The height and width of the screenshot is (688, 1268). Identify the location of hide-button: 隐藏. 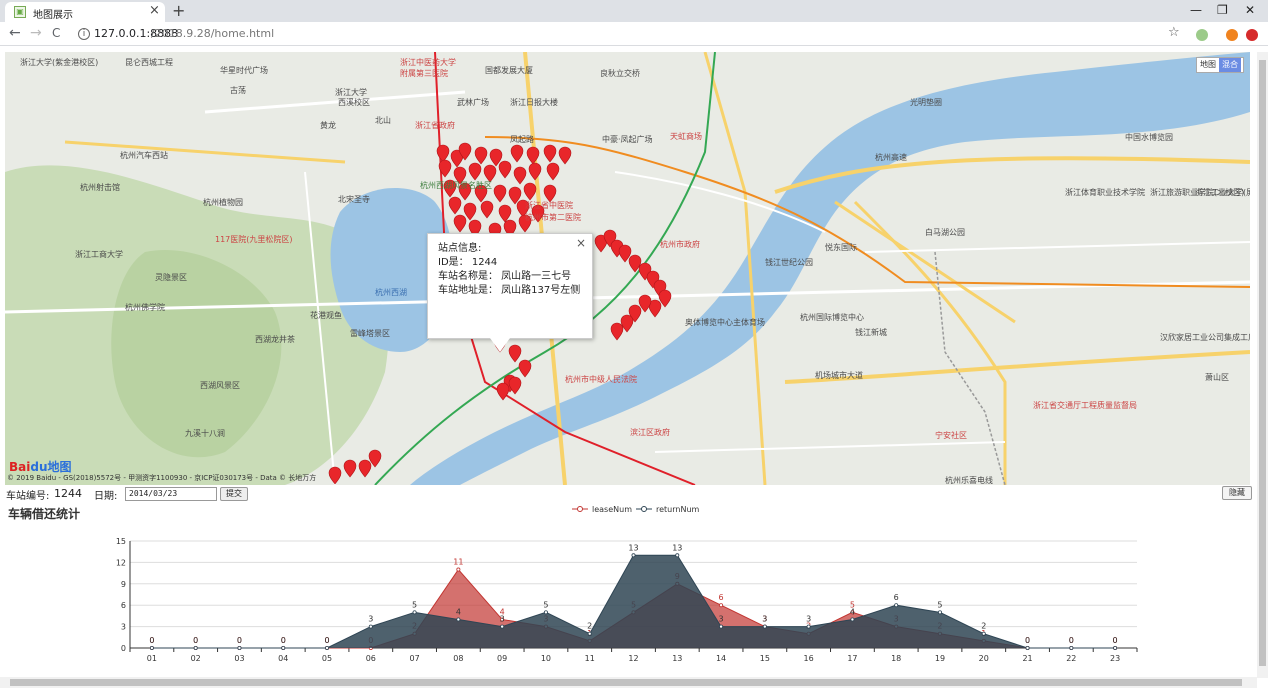
(1237, 493).